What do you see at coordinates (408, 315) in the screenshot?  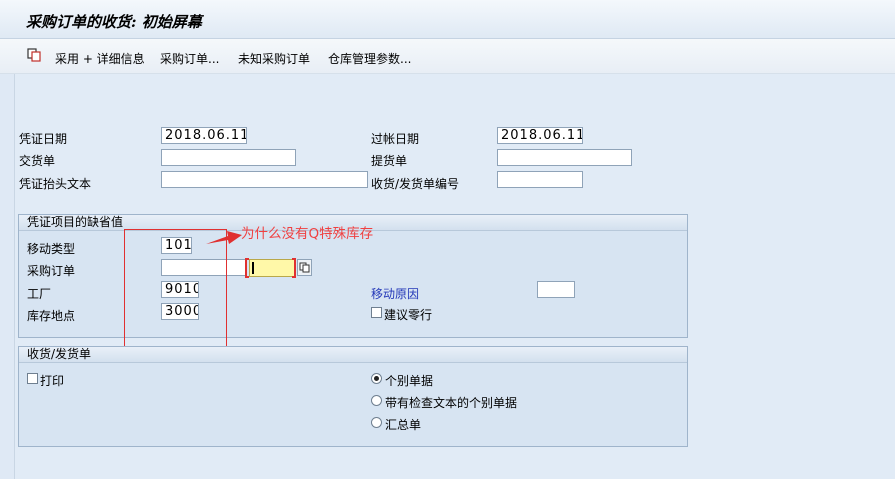 I see `suggest-zero-lines-label: 建议零行` at bounding box center [408, 315].